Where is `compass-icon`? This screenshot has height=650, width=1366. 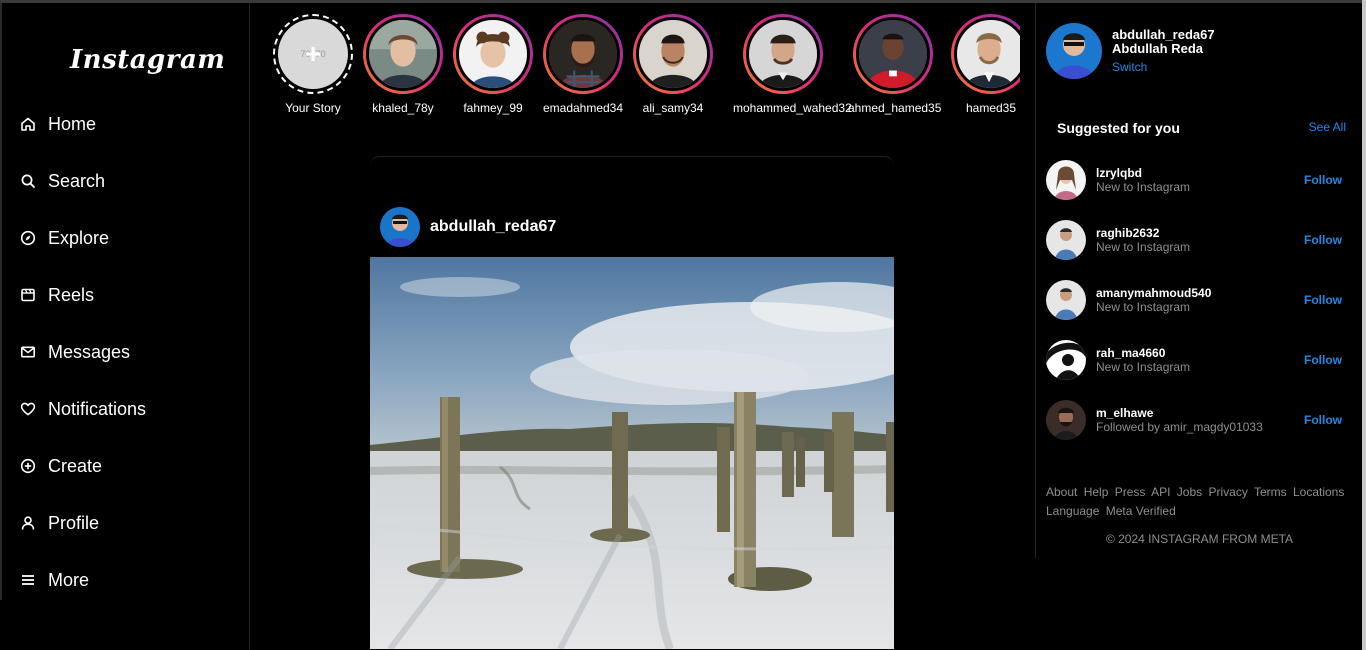
compass-icon is located at coordinates (28, 238).